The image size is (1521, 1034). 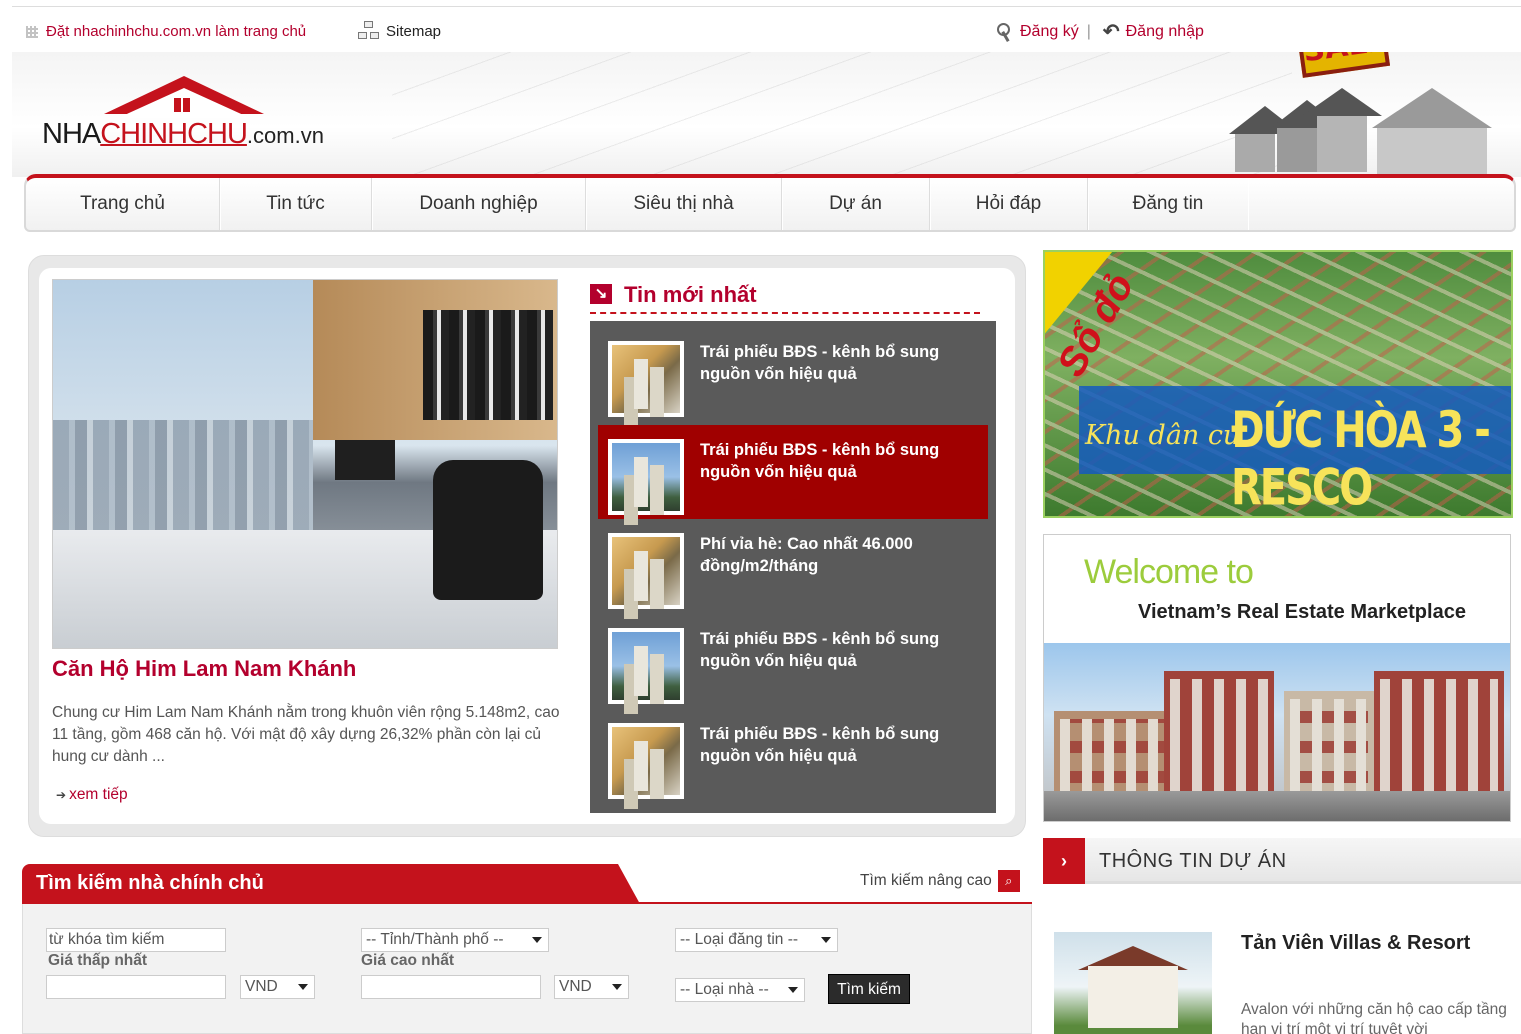 What do you see at coordinates (1064, 861) in the screenshot?
I see `chevron-right-icon: ›` at bounding box center [1064, 861].